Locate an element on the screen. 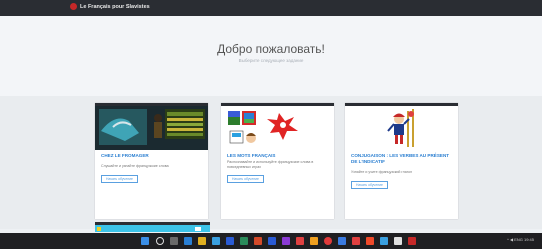 This screenshot has height=249, width=542. store-icon is located at coordinates (216, 241).